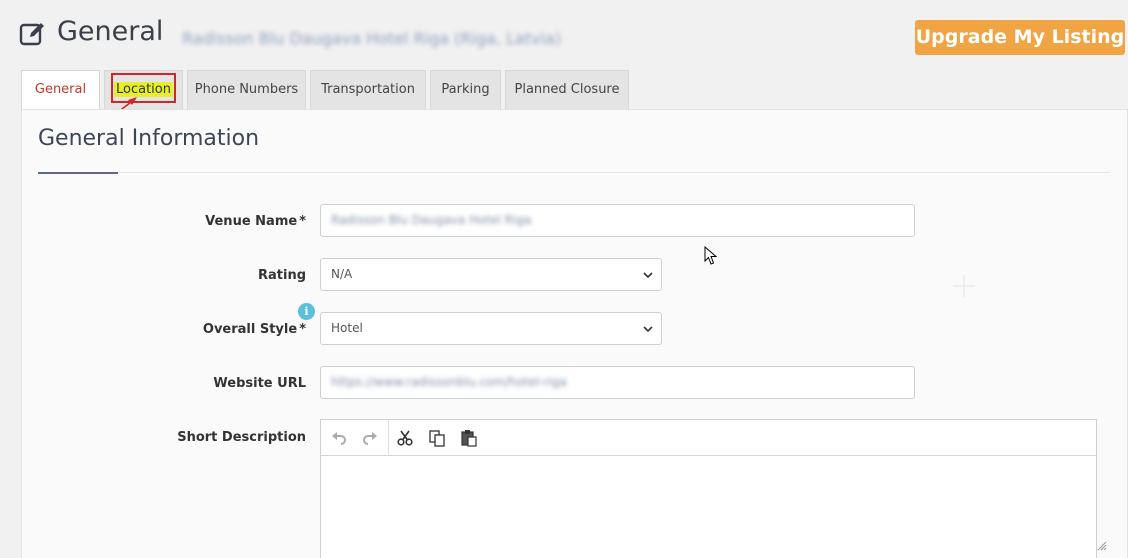 Image resolution: width=1128 pixels, height=558 pixels. Describe the element at coordinates (254, 329) in the screenshot. I see `overall-style-label: Overall Style *` at that location.